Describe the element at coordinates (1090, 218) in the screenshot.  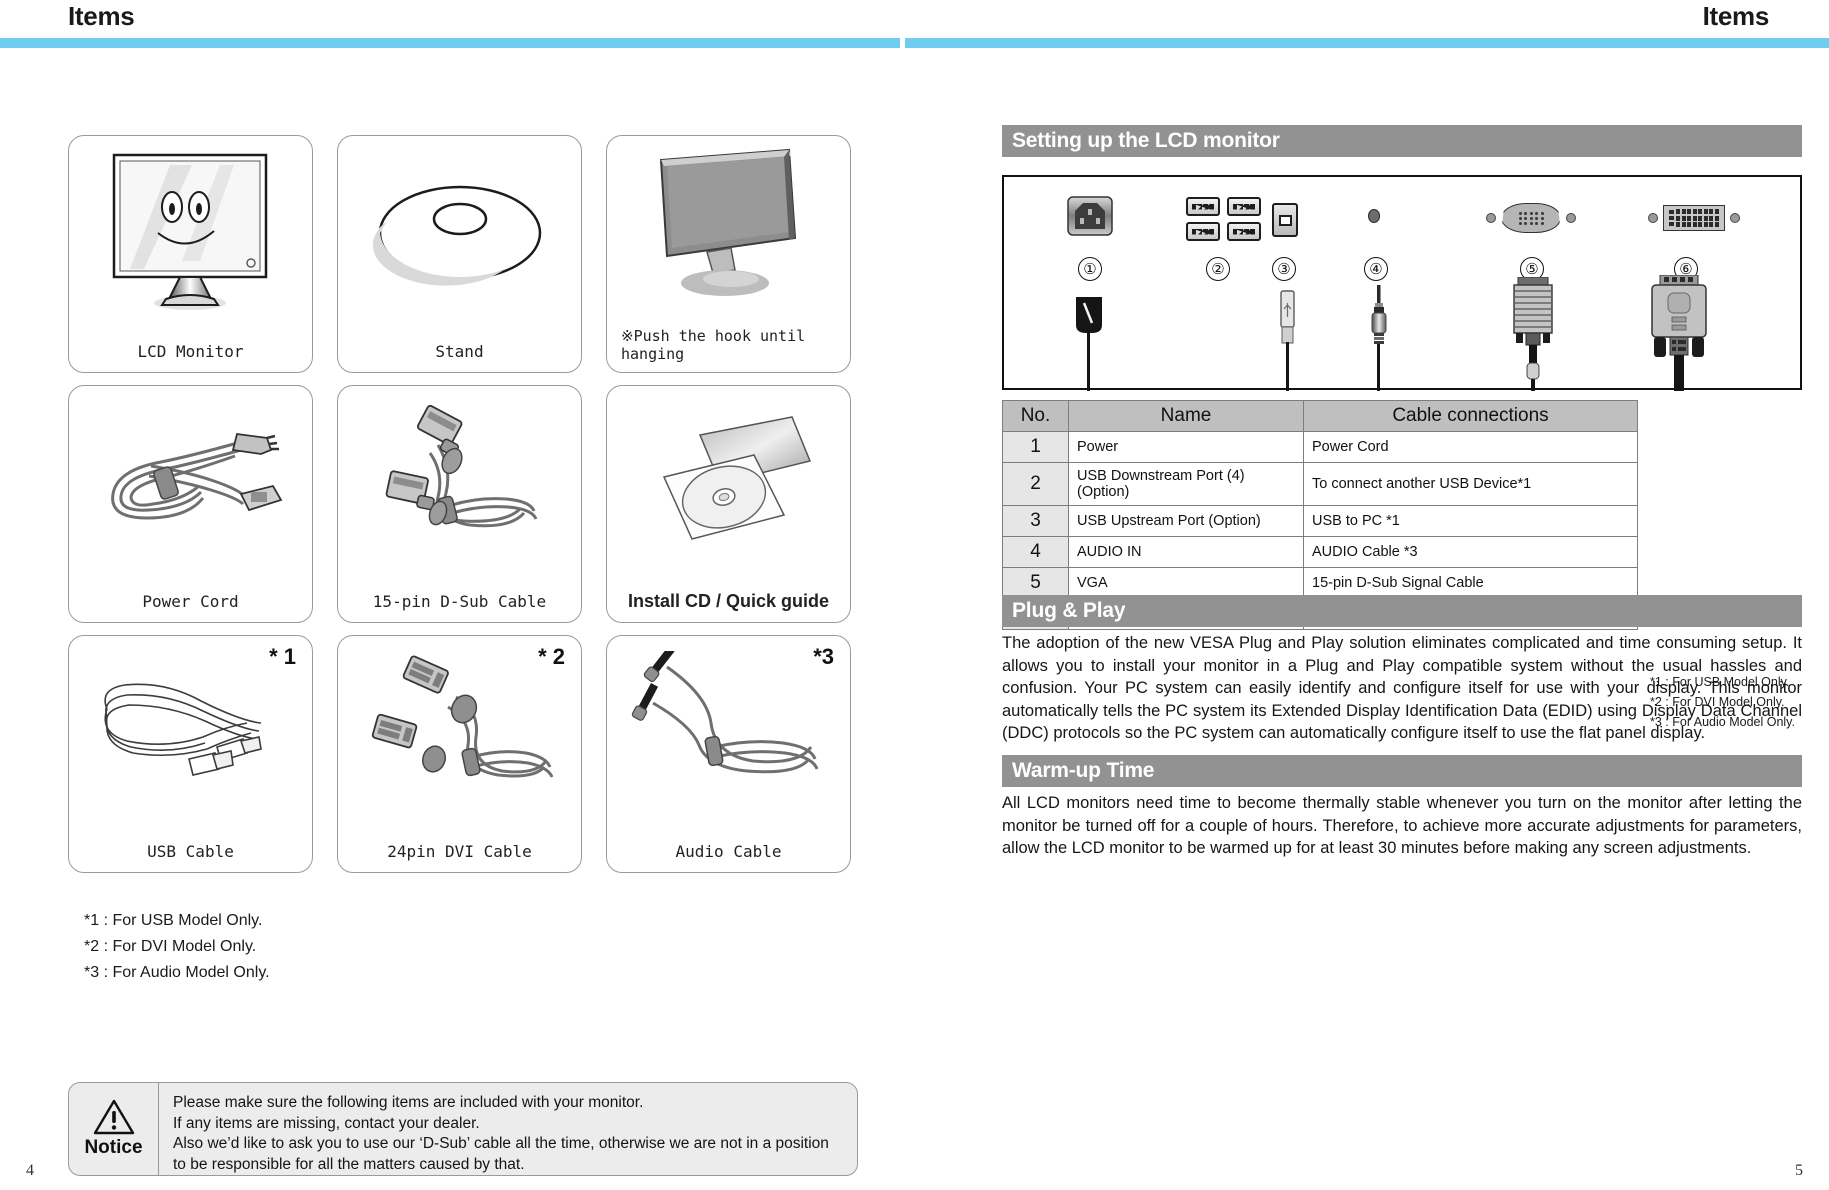
I see `power-inlet-port-icon` at that location.